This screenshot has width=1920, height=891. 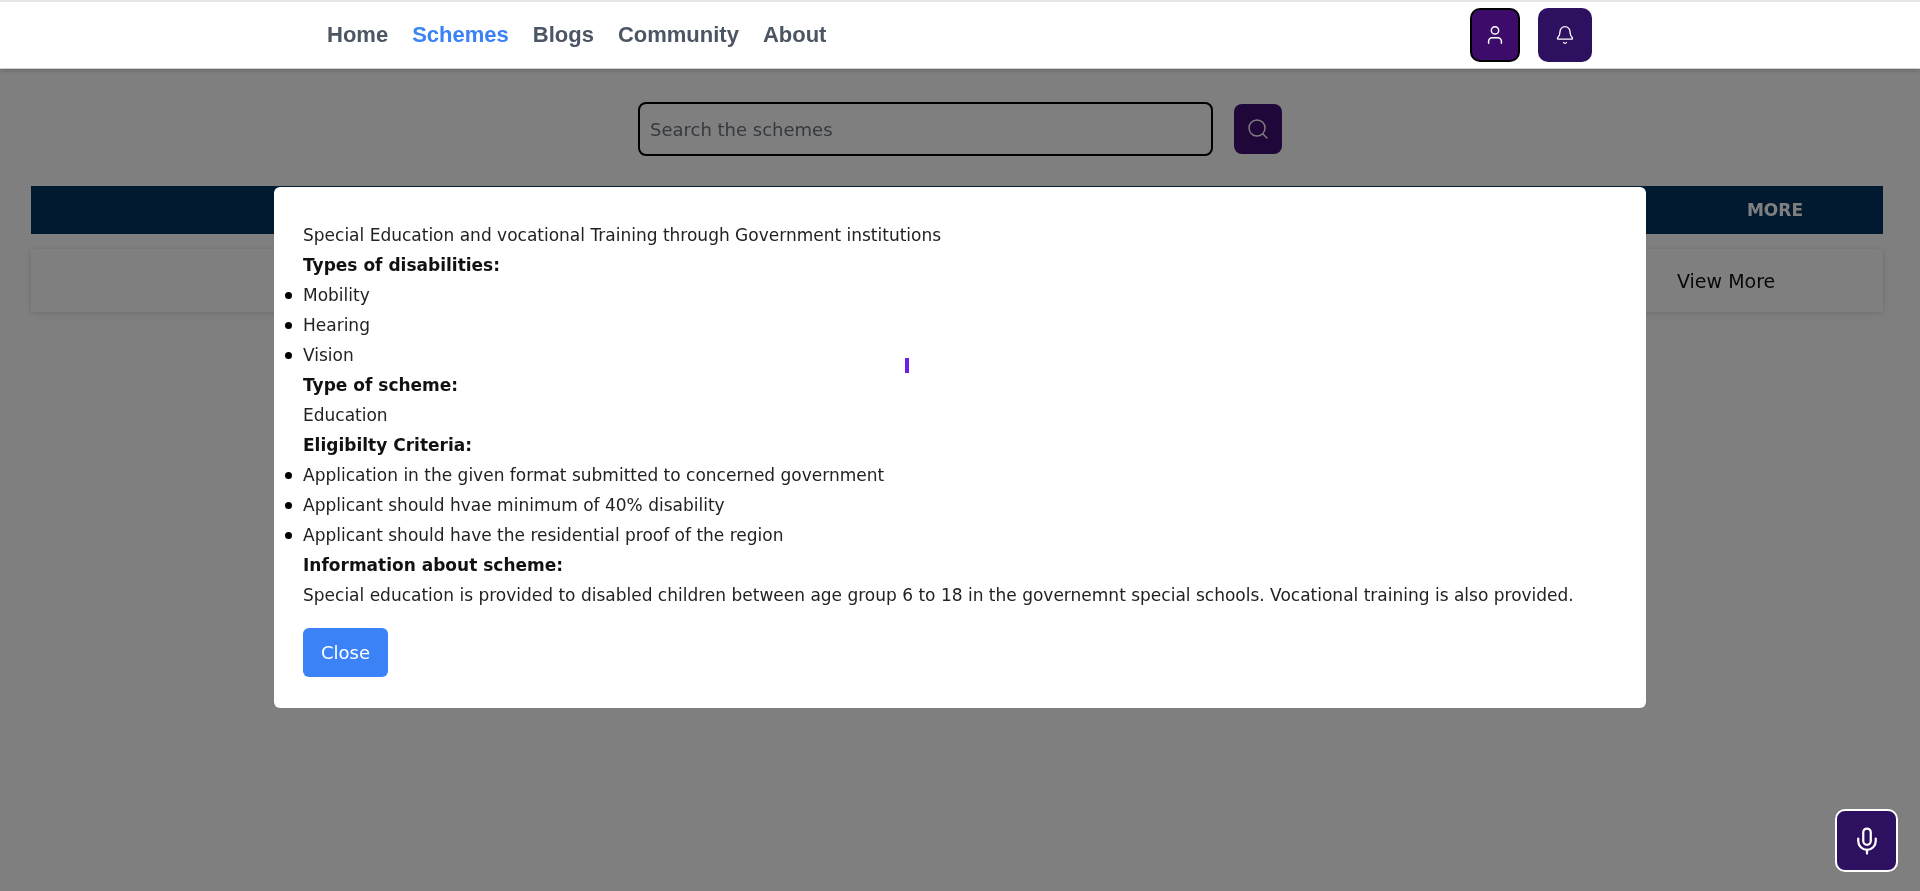 What do you see at coordinates (1775, 280) in the screenshot?
I see `view-more-link: View More` at bounding box center [1775, 280].